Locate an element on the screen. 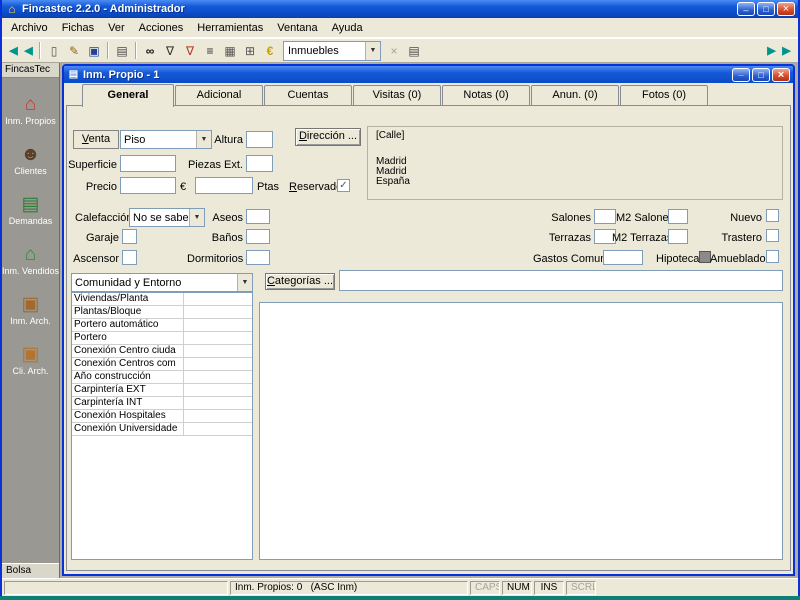 The width and height of the screenshot is (800, 600). nuevo-checkbox is located at coordinates (772, 215).